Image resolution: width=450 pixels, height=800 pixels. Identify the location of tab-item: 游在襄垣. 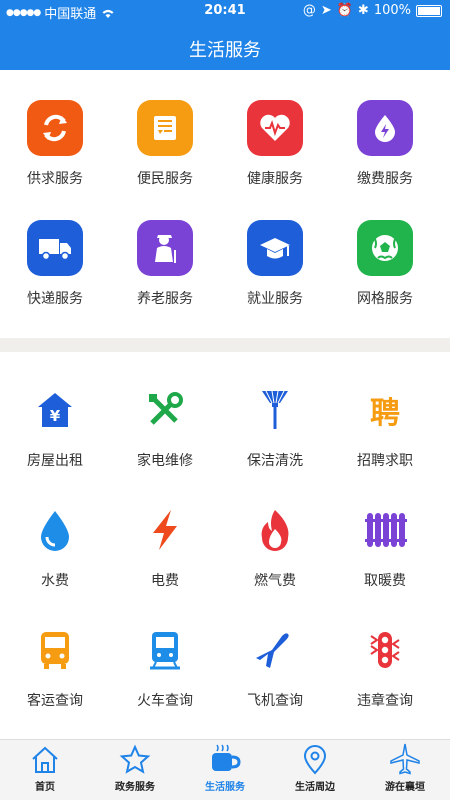
(405, 770).